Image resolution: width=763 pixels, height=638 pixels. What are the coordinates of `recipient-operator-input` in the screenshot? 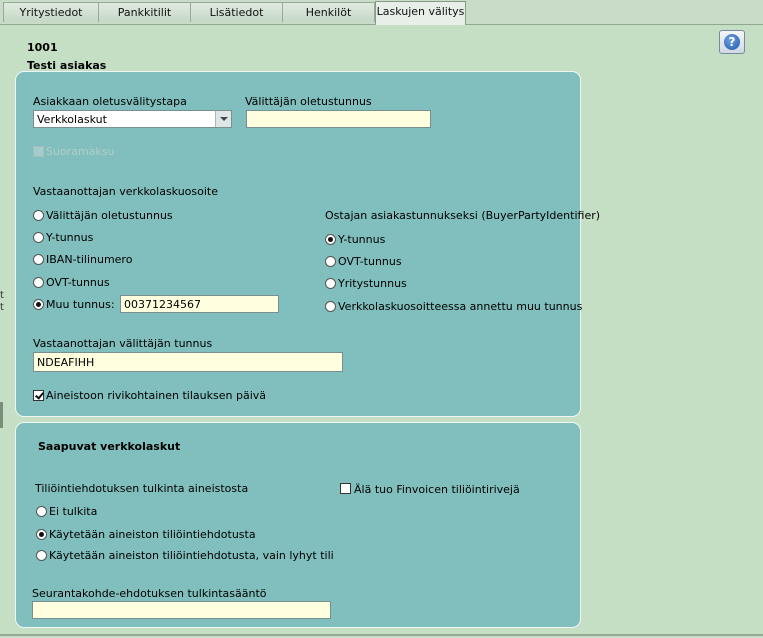 It's located at (188, 362).